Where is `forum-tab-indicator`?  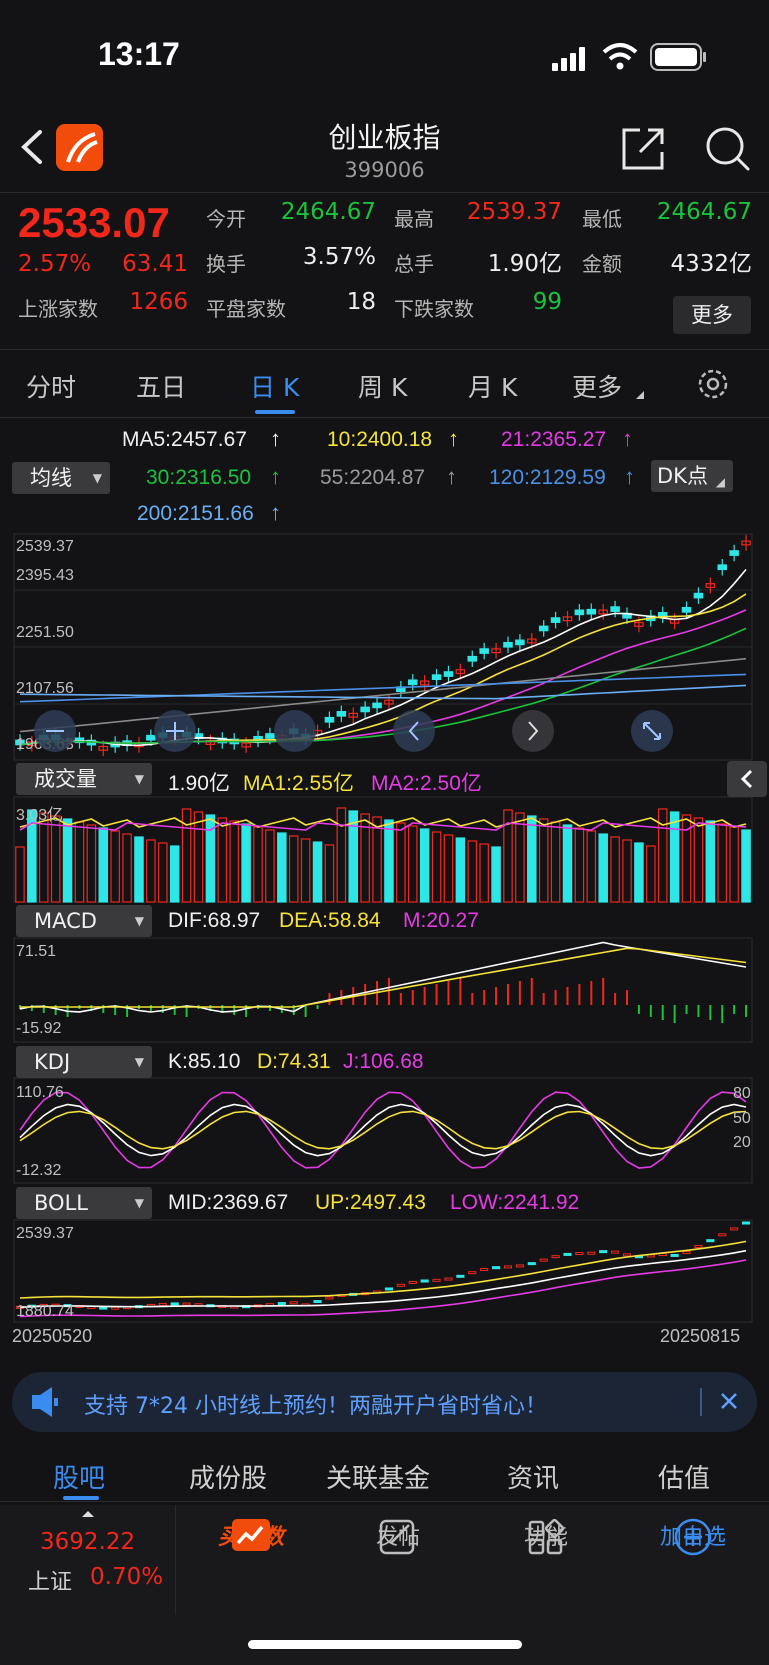 forum-tab-indicator is located at coordinates (81, 1498).